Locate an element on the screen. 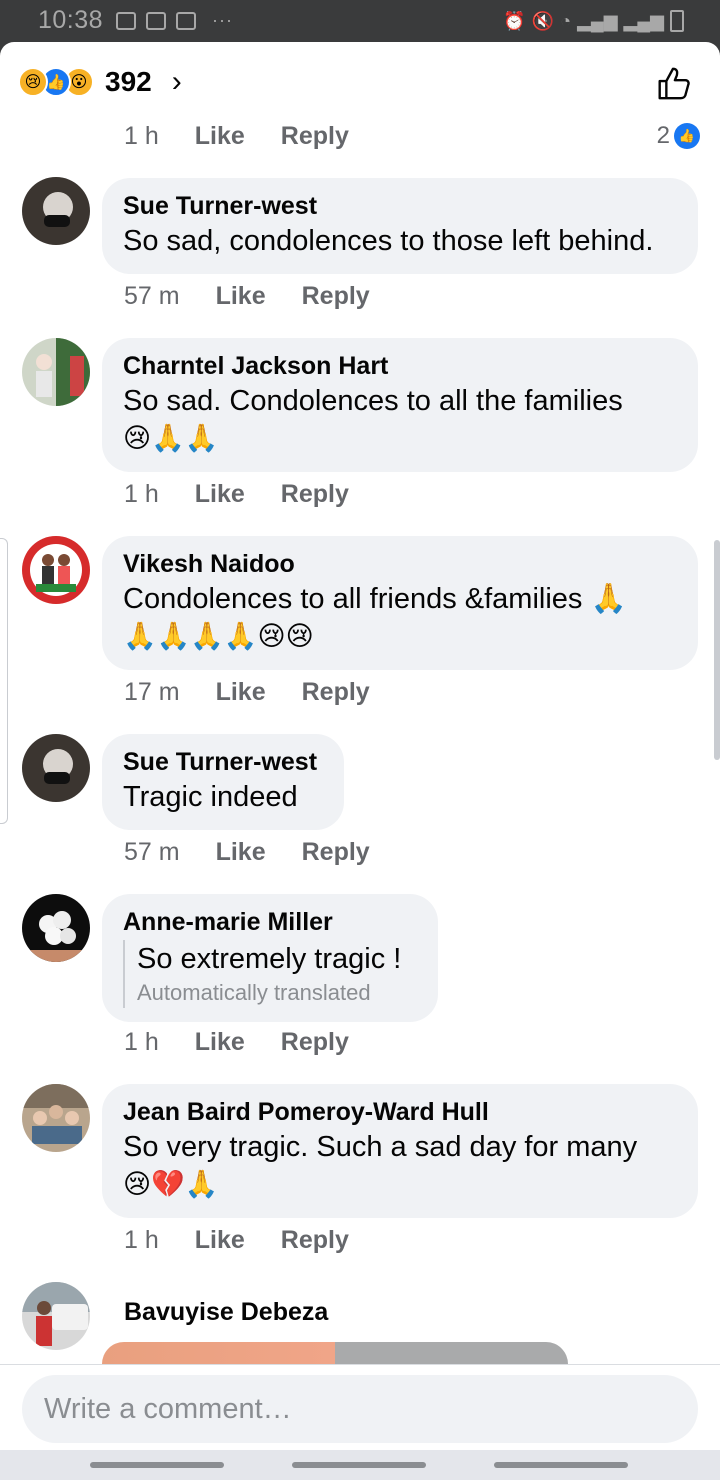  comment-meta: 17 m Like Reply is located at coordinates (265, 692).